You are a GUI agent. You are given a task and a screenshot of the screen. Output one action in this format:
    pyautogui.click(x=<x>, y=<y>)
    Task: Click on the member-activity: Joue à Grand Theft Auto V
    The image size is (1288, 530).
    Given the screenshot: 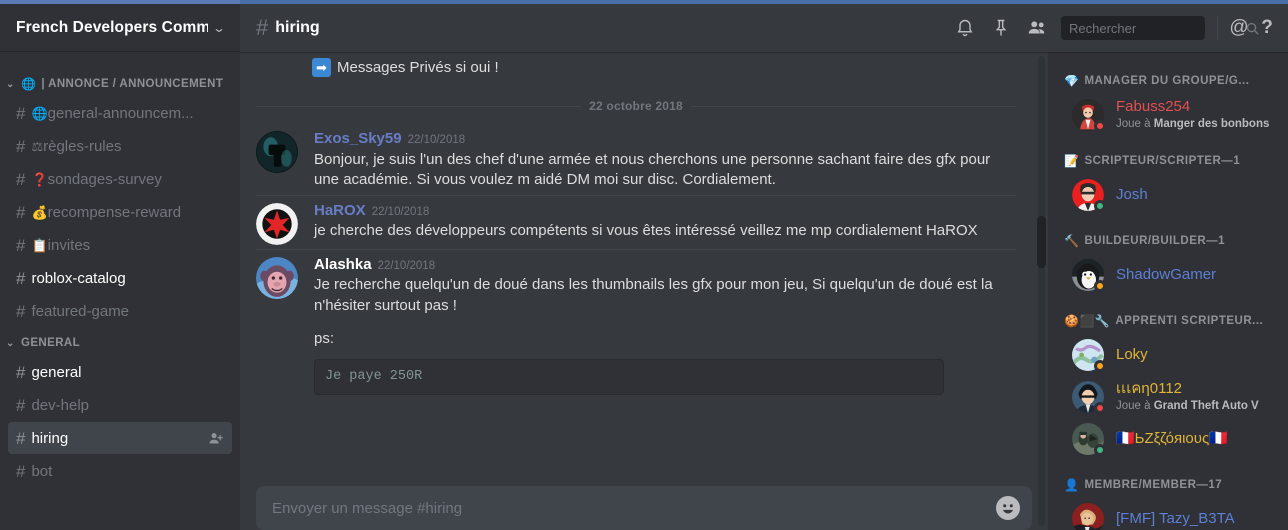 What is the action you would take?
    pyautogui.click(x=1187, y=406)
    